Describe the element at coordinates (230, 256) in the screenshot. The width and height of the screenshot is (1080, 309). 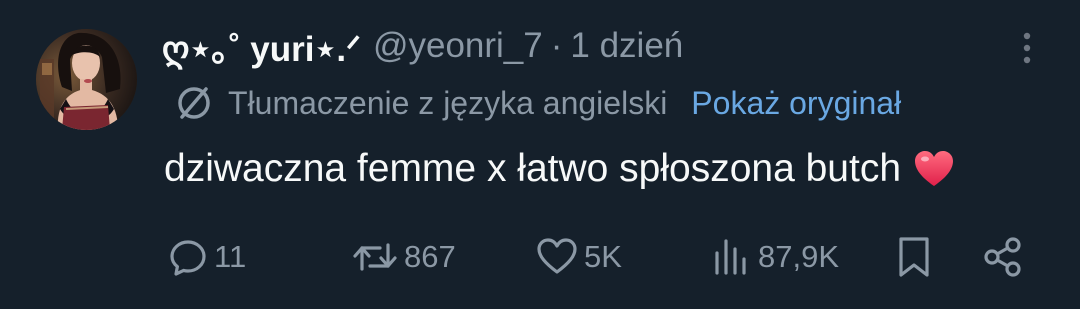
I see `reply-count: 11` at that location.